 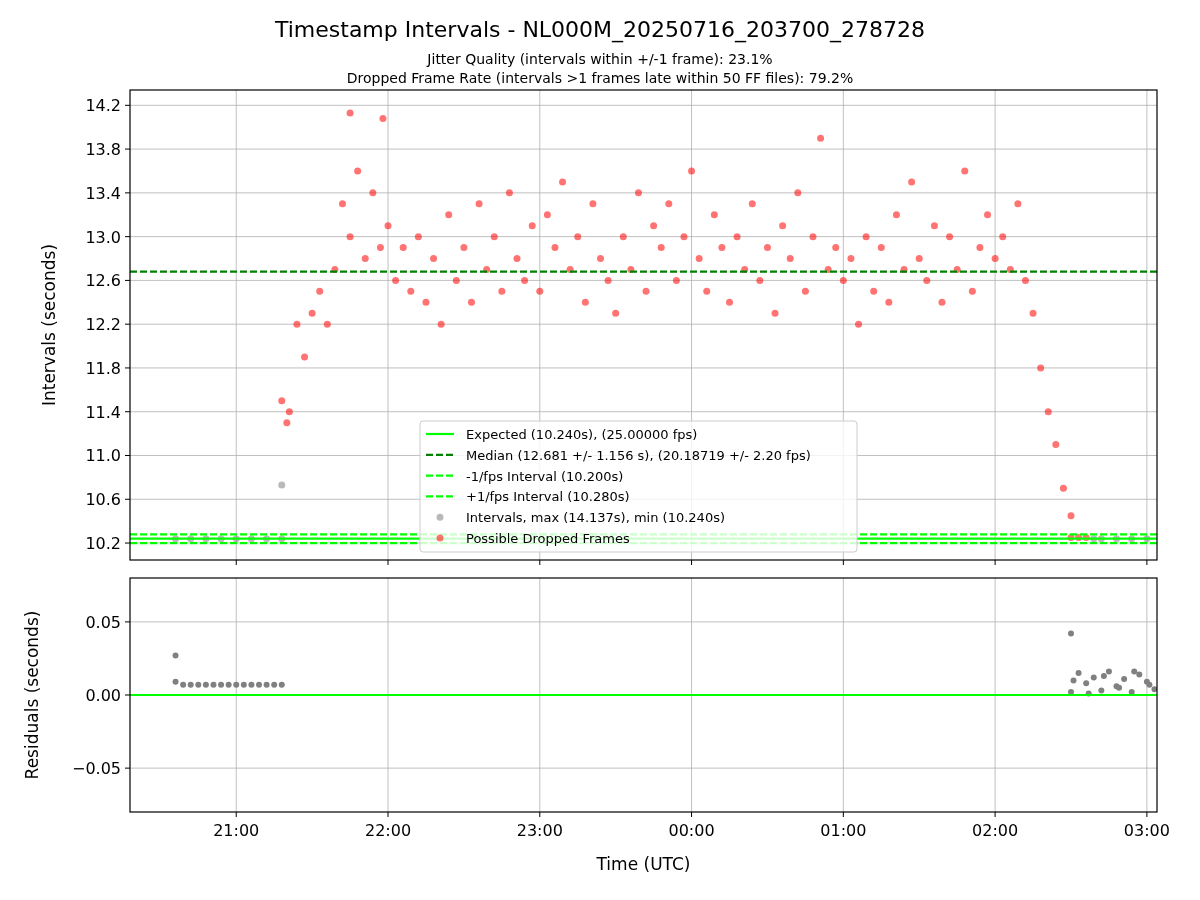 What do you see at coordinates (103, 281) in the screenshot?
I see `tick-label: 12.6` at bounding box center [103, 281].